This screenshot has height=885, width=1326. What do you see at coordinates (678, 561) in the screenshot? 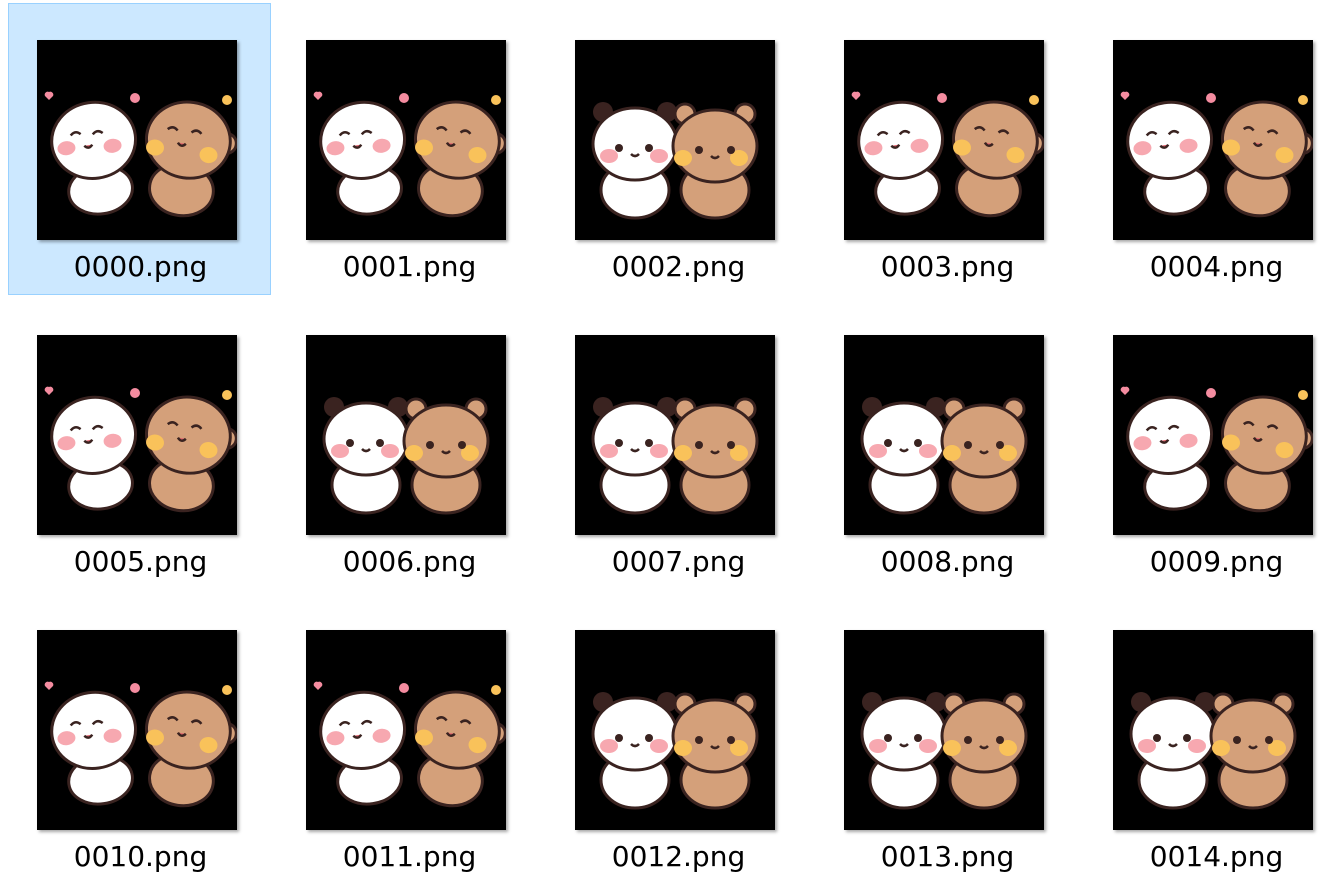
I see `file-name-label: 0007.png` at bounding box center [678, 561].